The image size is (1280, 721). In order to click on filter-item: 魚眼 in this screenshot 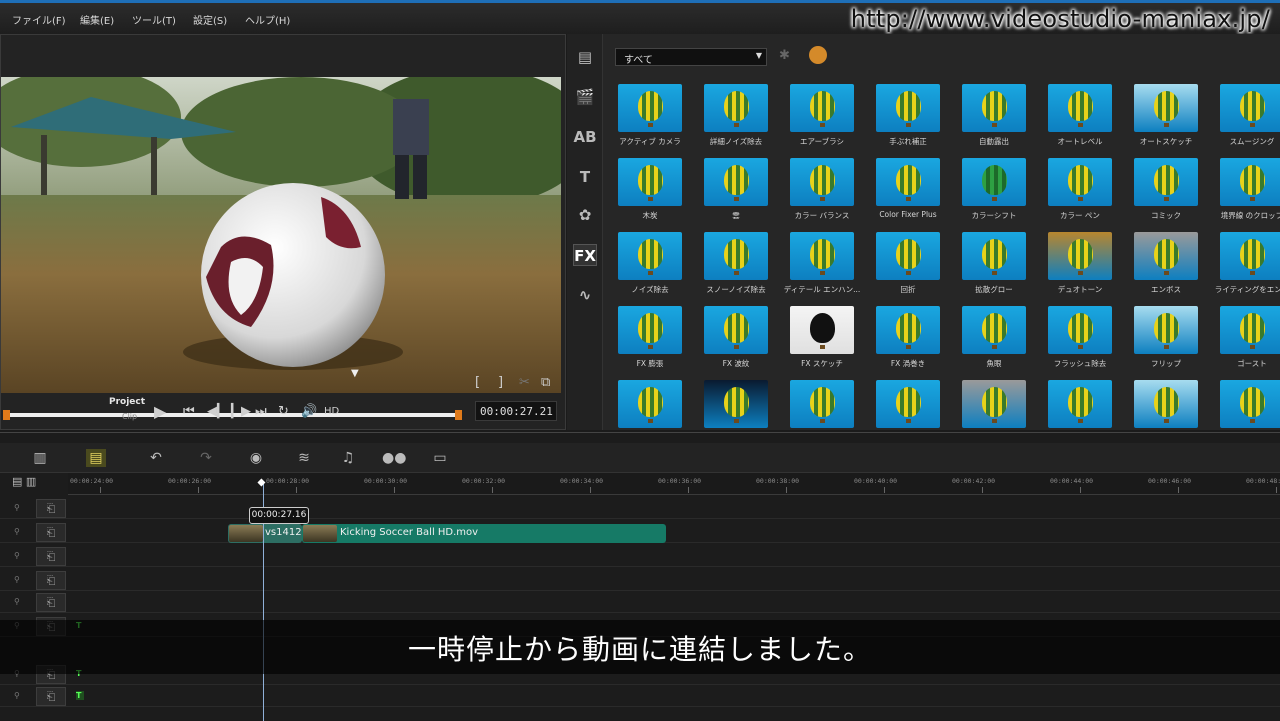, I will do `click(994, 338)`.